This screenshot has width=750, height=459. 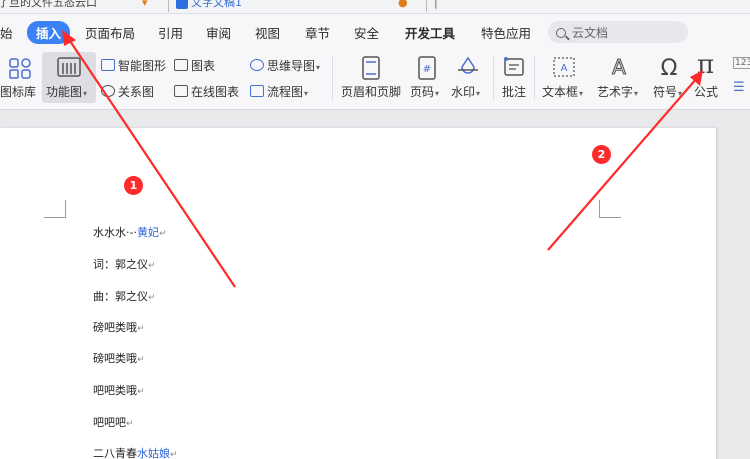 What do you see at coordinates (601, 154) in the screenshot?
I see `annotation-badge-2: 2` at bounding box center [601, 154].